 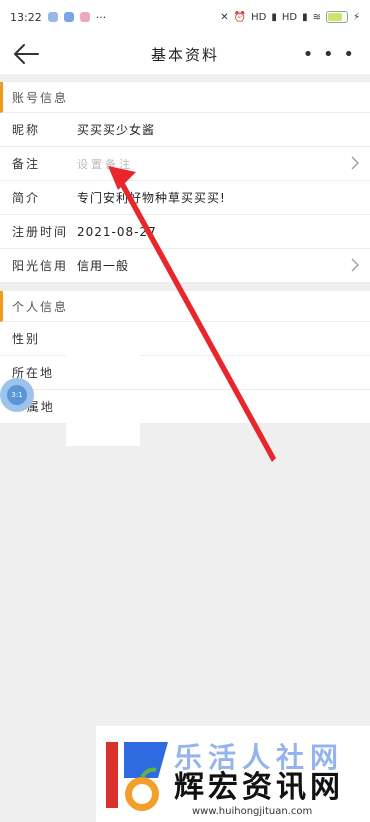 I want to click on floating-assist-ball: 3:1, so click(x=17, y=395).